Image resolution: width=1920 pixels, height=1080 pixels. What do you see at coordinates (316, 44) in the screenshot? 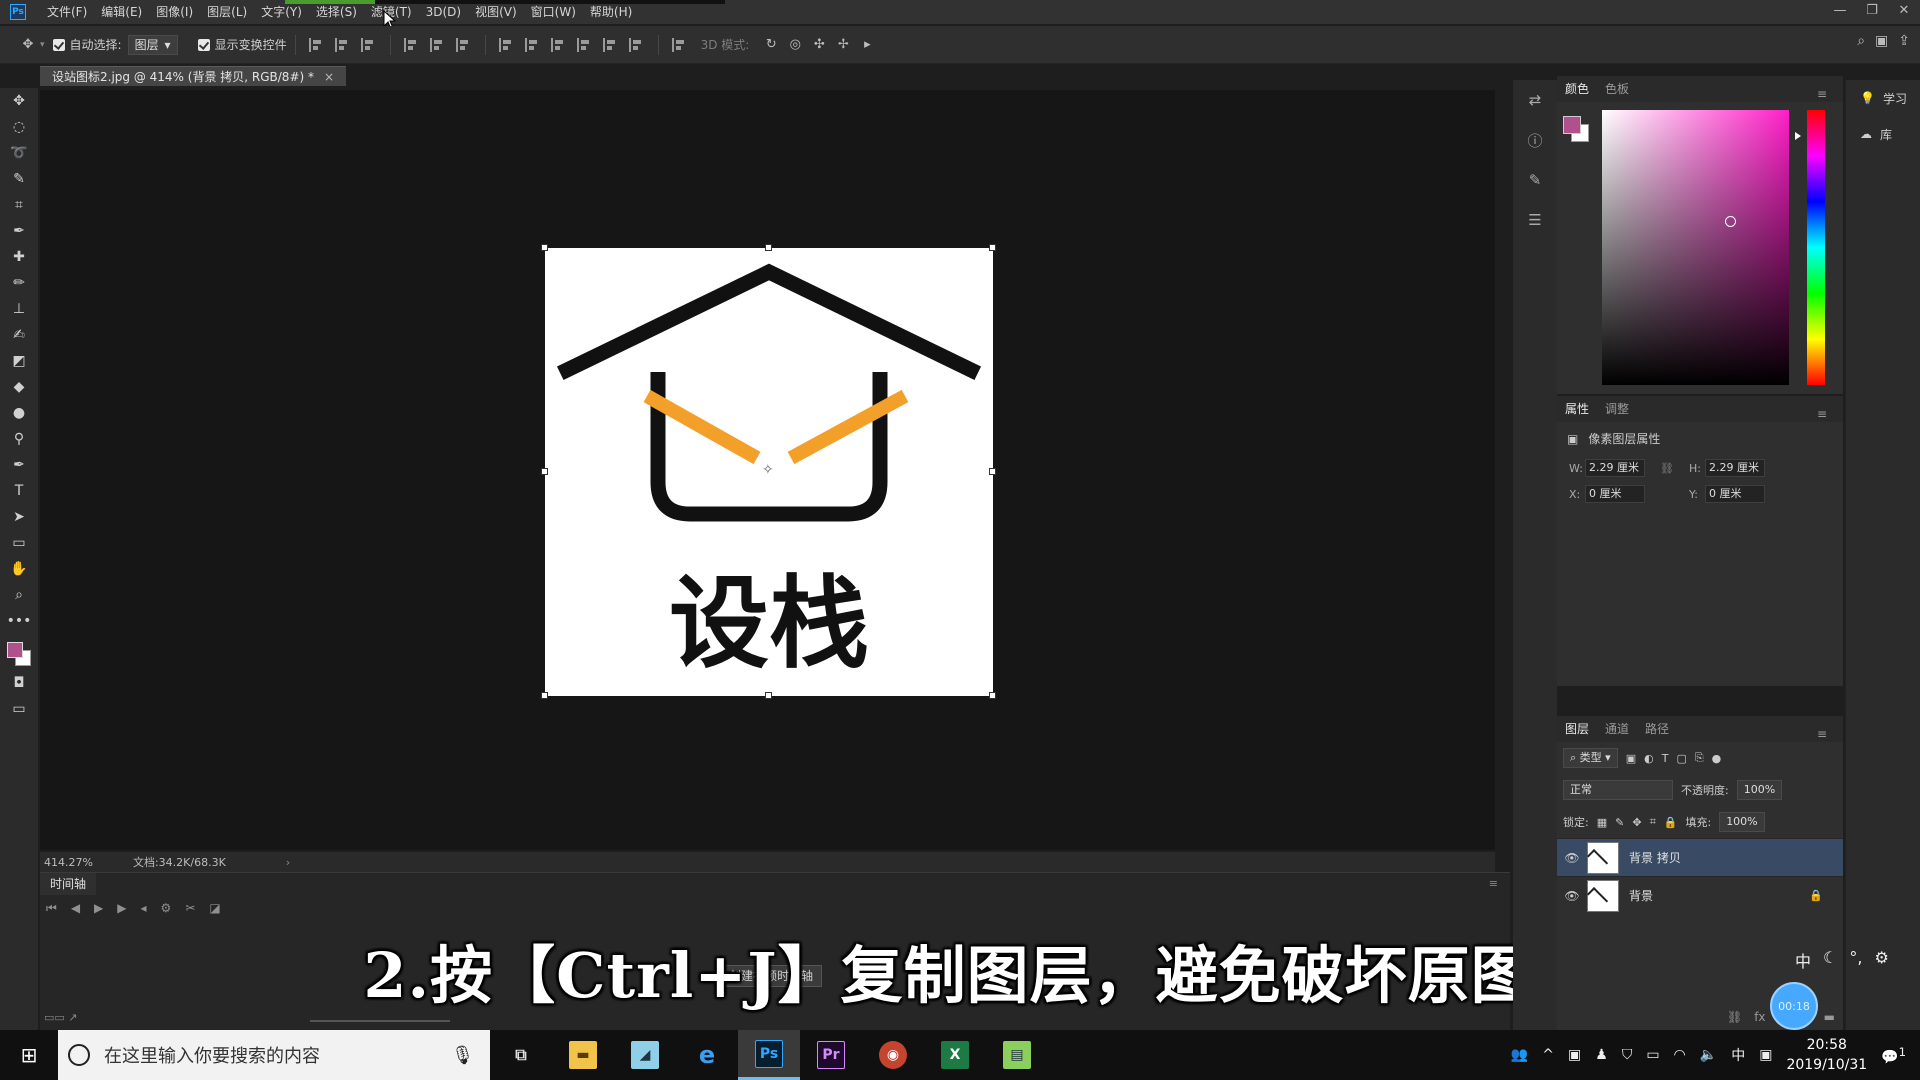
I see `align-top-icon` at bounding box center [316, 44].